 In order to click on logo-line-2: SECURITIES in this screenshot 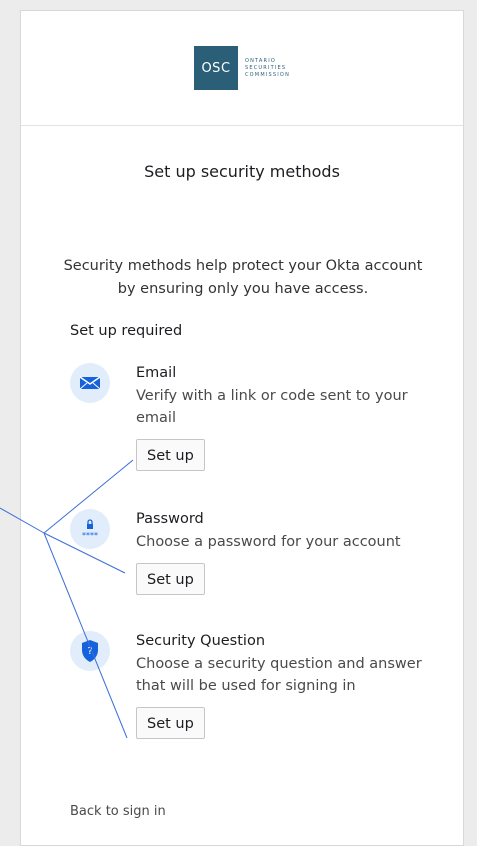, I will do `click(265, 67)`.